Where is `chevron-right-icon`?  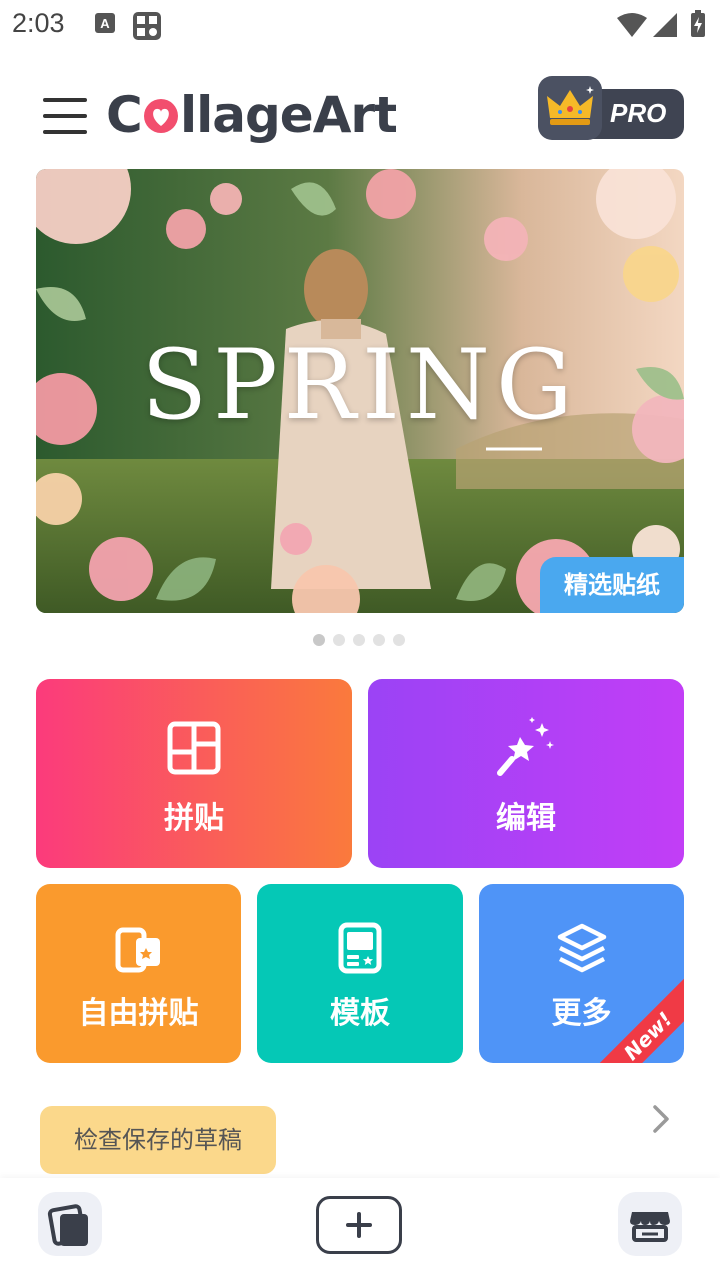
chevron-right-icon is located at coordinates (661, 1119).